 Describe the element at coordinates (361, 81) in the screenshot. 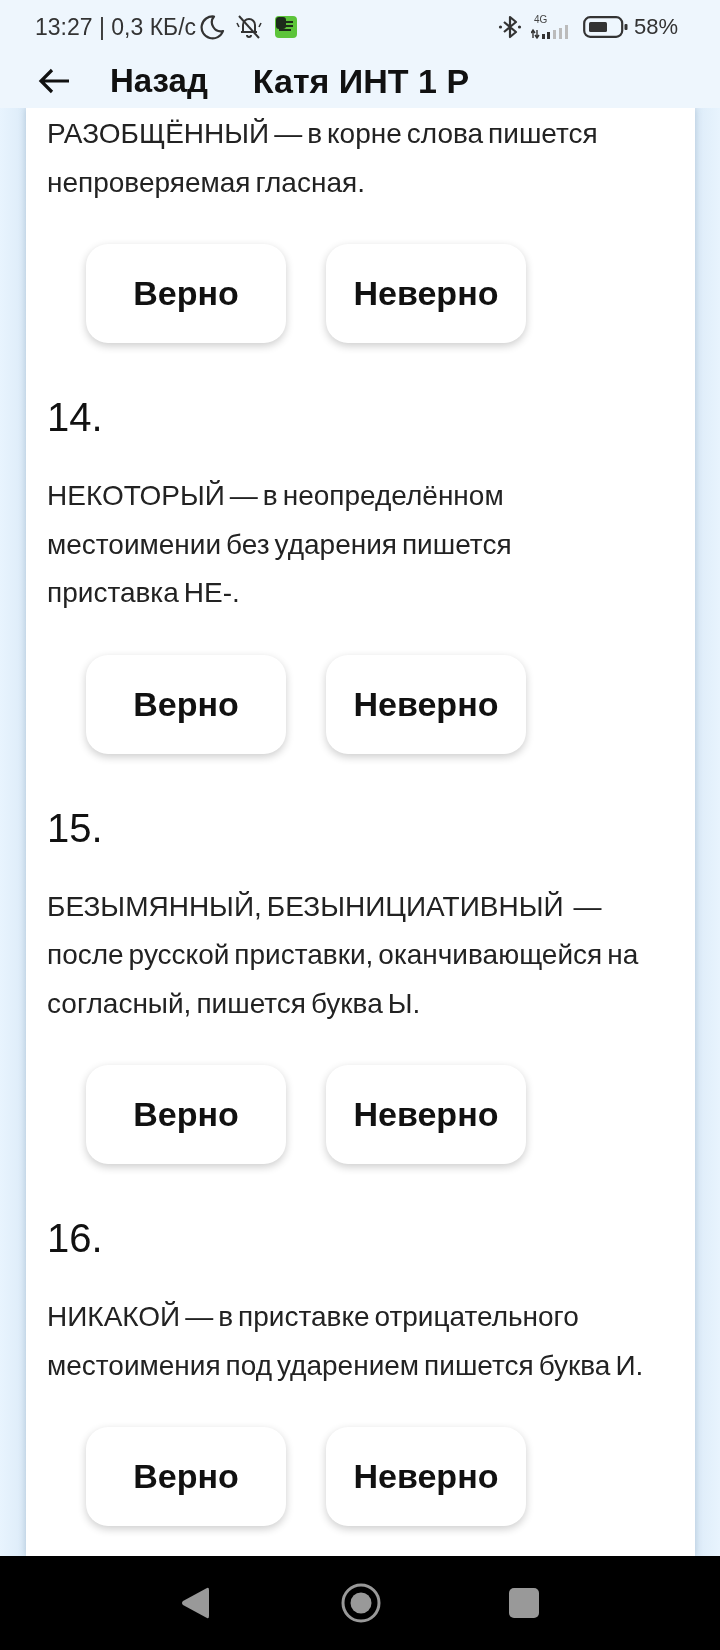

I see `page-title: Катя ИНТ 1 Р` at that location.